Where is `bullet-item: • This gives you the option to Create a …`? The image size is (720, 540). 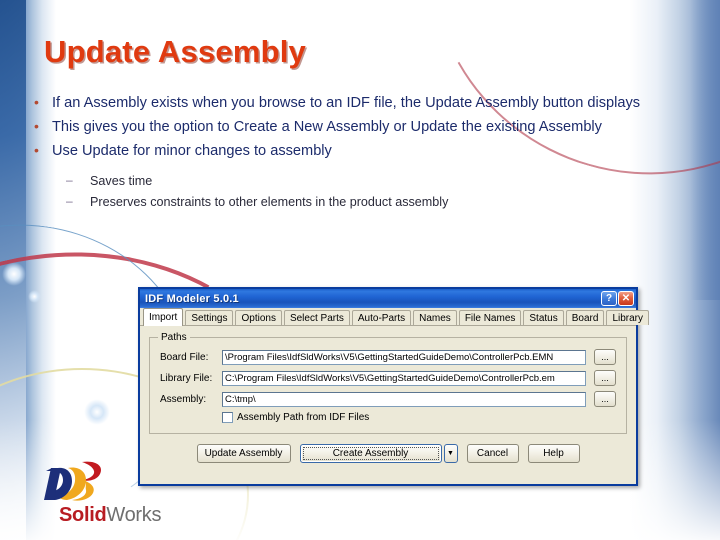 bullet-item: • This gives you the option to Create a … is located at coordinates (349, 127).